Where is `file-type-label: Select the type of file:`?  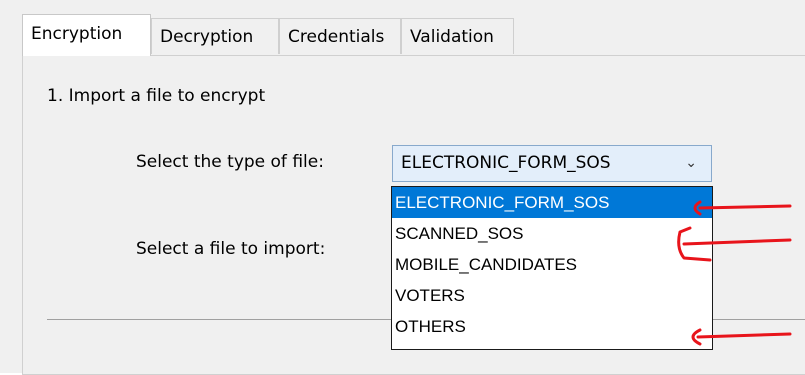 file-type-label: Select the type of file: is located at coordinates (230, 162).